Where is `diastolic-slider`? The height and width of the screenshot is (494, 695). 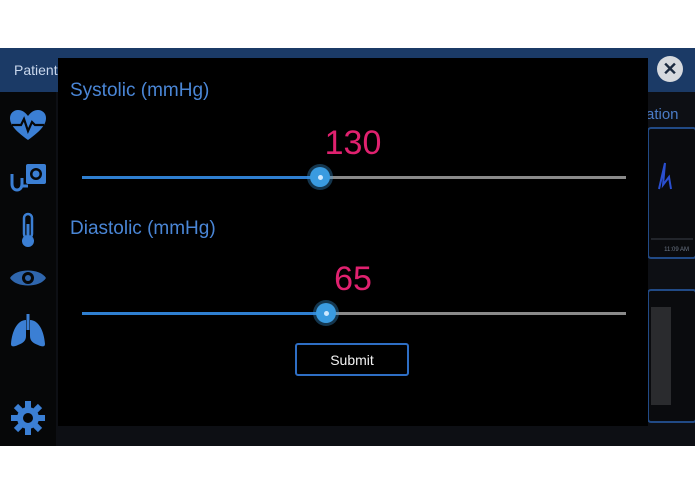
diastolic-slider is located at coordinates (354, 314).